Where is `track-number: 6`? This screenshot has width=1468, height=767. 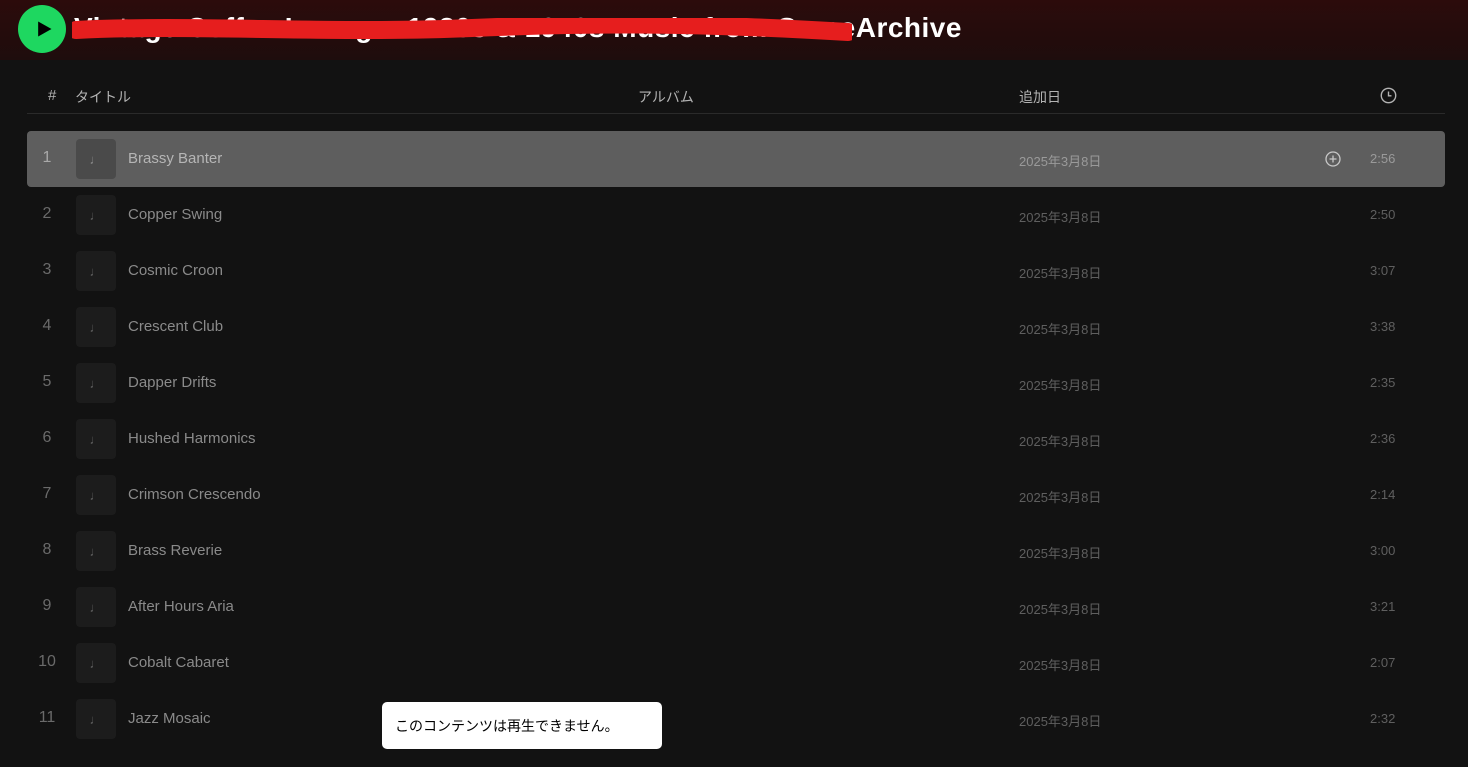 track-number: 6 is located at coordinates (47, 437).